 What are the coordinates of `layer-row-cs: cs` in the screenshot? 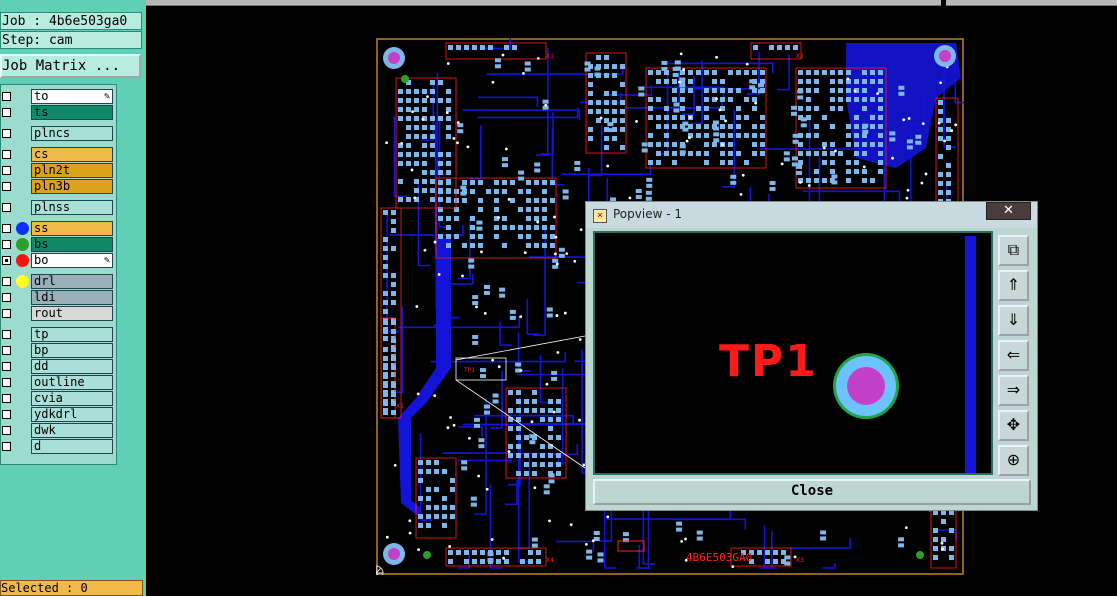 It's located at (59, 155).